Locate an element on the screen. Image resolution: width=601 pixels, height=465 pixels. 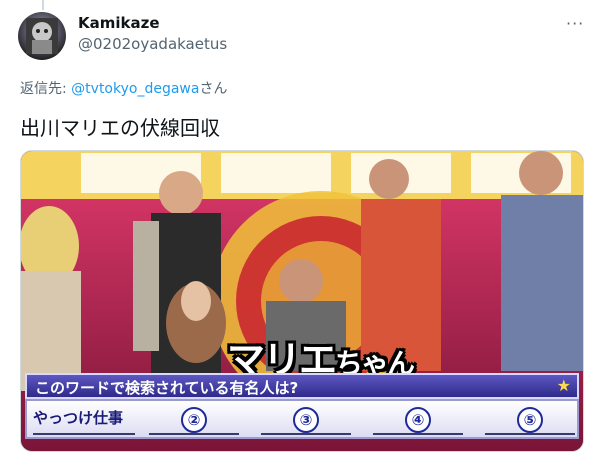
answer-3-number: ③ is located at coordinates (306, 420).